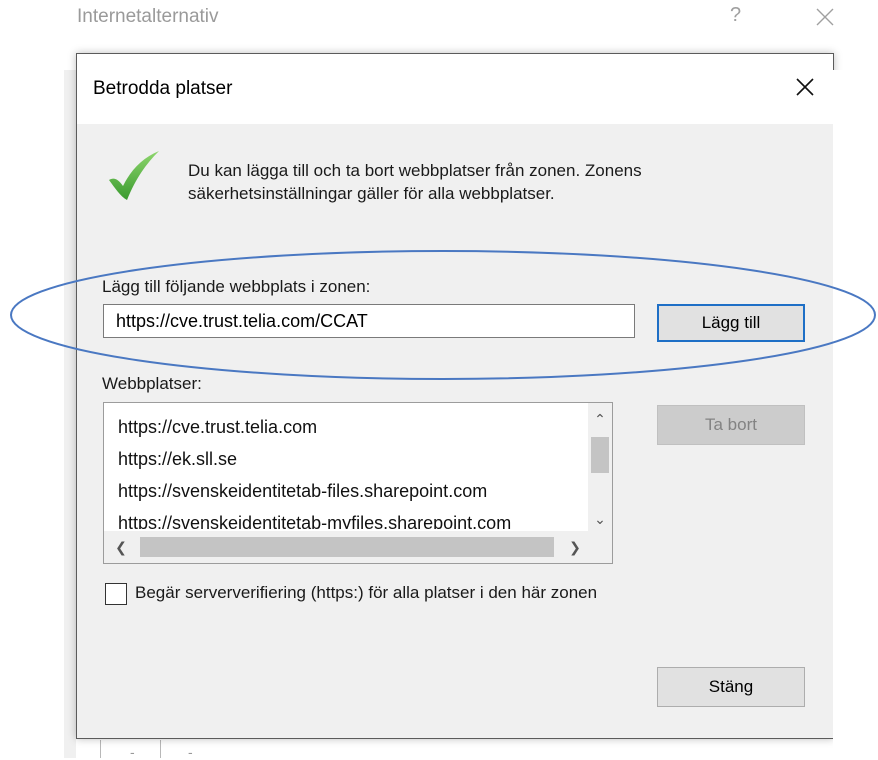  I want to click on close-icon, so click(805, 87).